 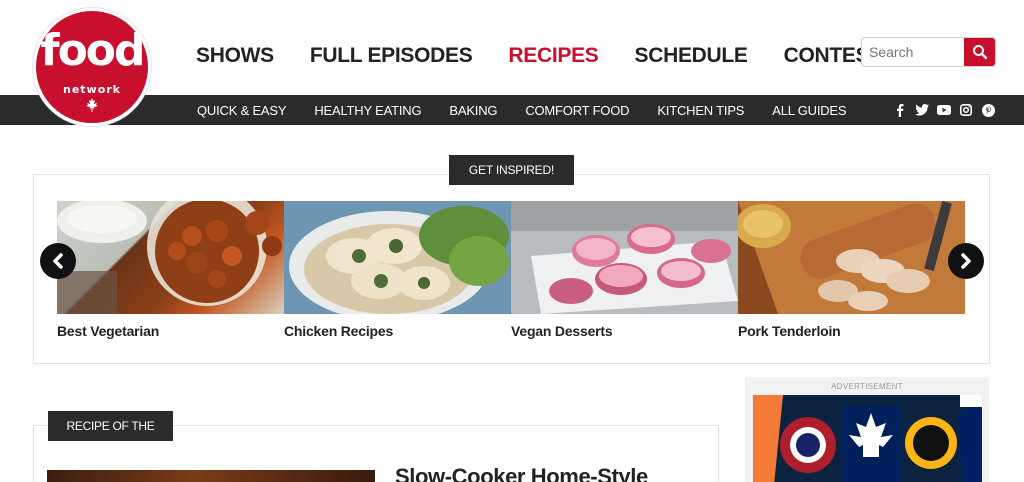 I want to click on recipe-image, so click(x=211, y=476).